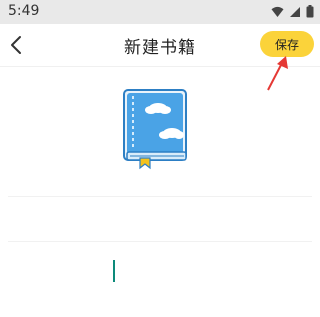 The image size is (320, 317). I want to click on status-bar: 5:49, so click(160, 12).